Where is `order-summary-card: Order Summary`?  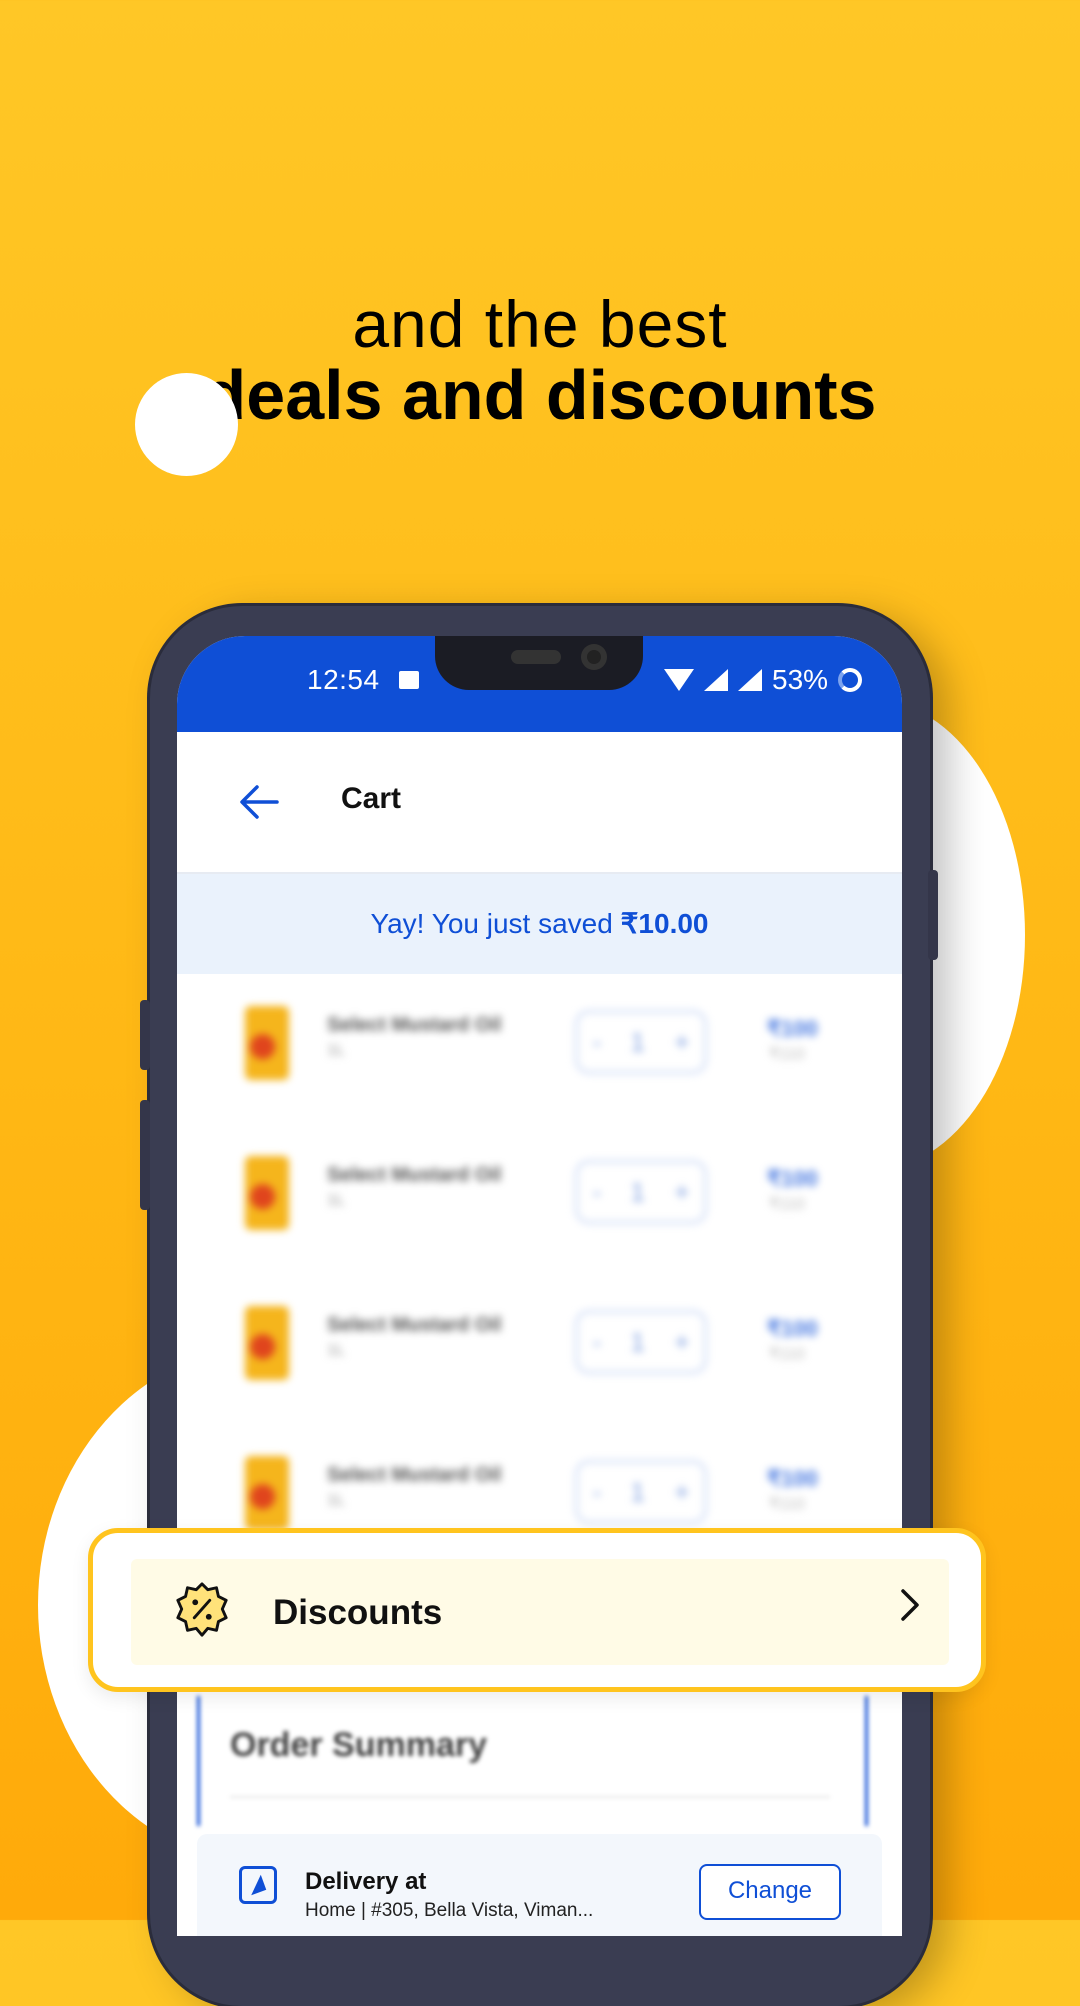 order-summary-card: Order Summary is located at coordinates (532, 1761).